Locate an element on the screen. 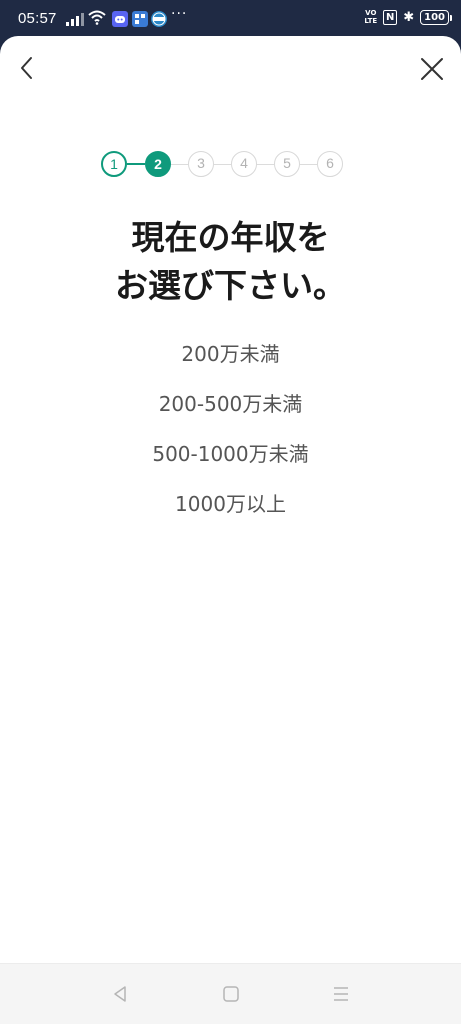 This screenshot has height=1024, width=461. bluetooth-icon: ✱ is located at coordinates (409, 17).